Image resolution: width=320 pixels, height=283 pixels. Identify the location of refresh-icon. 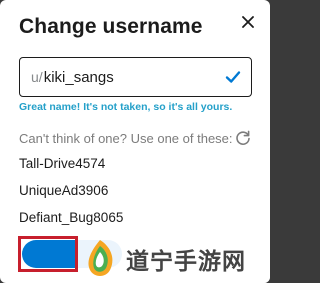
(243, 137).